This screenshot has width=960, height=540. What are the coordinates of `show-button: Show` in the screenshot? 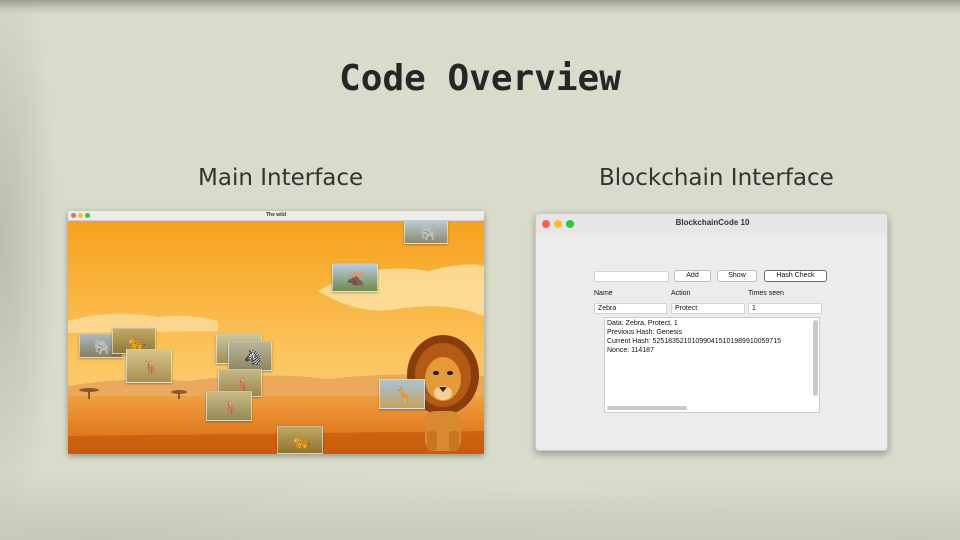 It's located at (737, 276).